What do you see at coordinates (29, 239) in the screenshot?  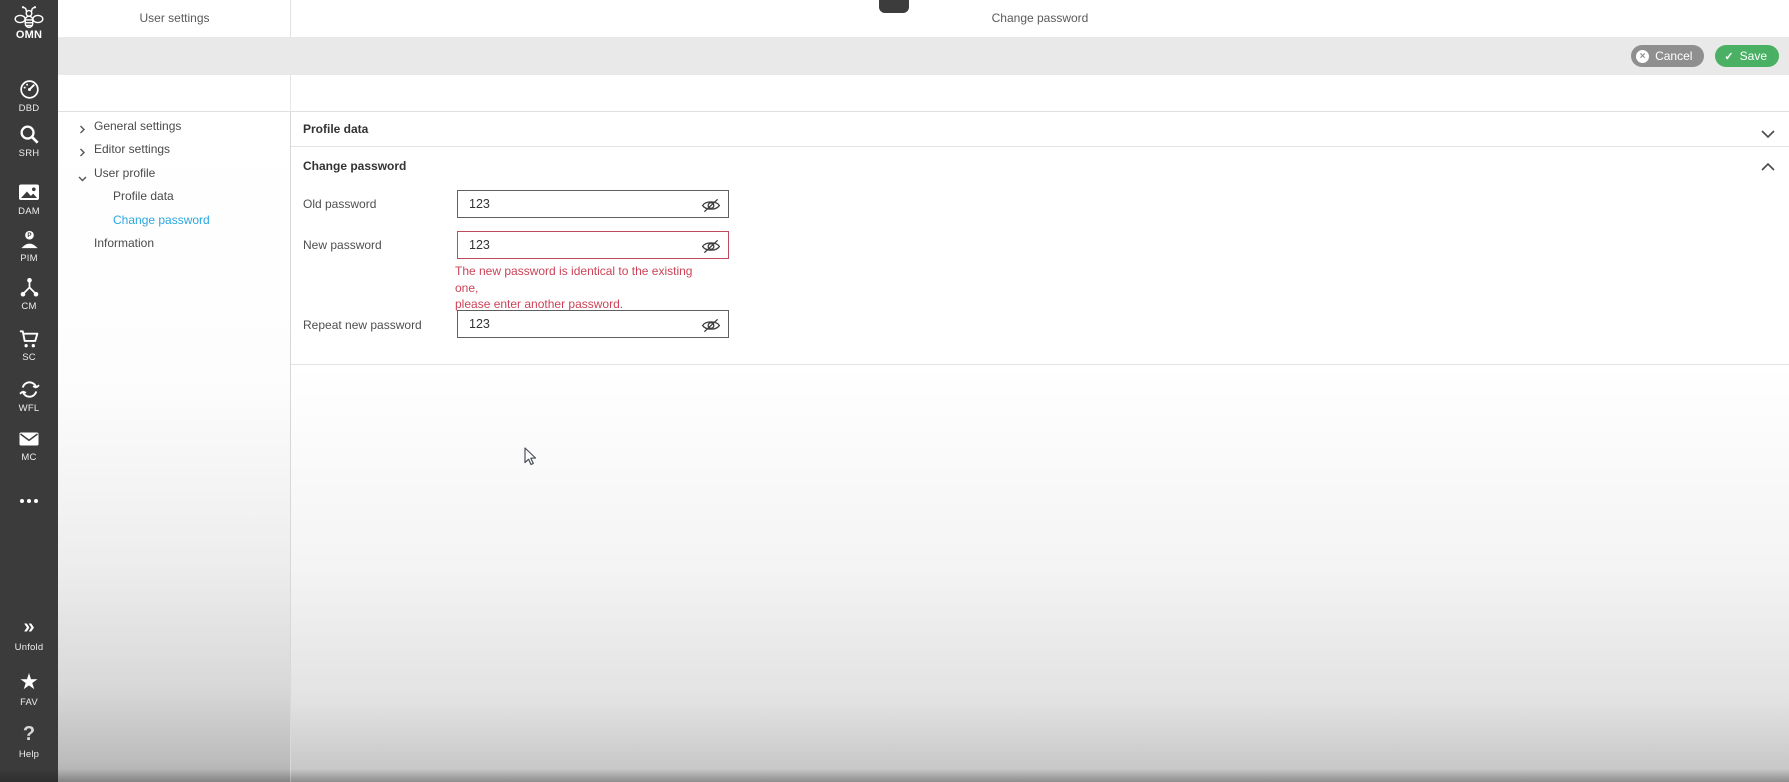 I see `person-icon: P` at bounding box center [29, 239].